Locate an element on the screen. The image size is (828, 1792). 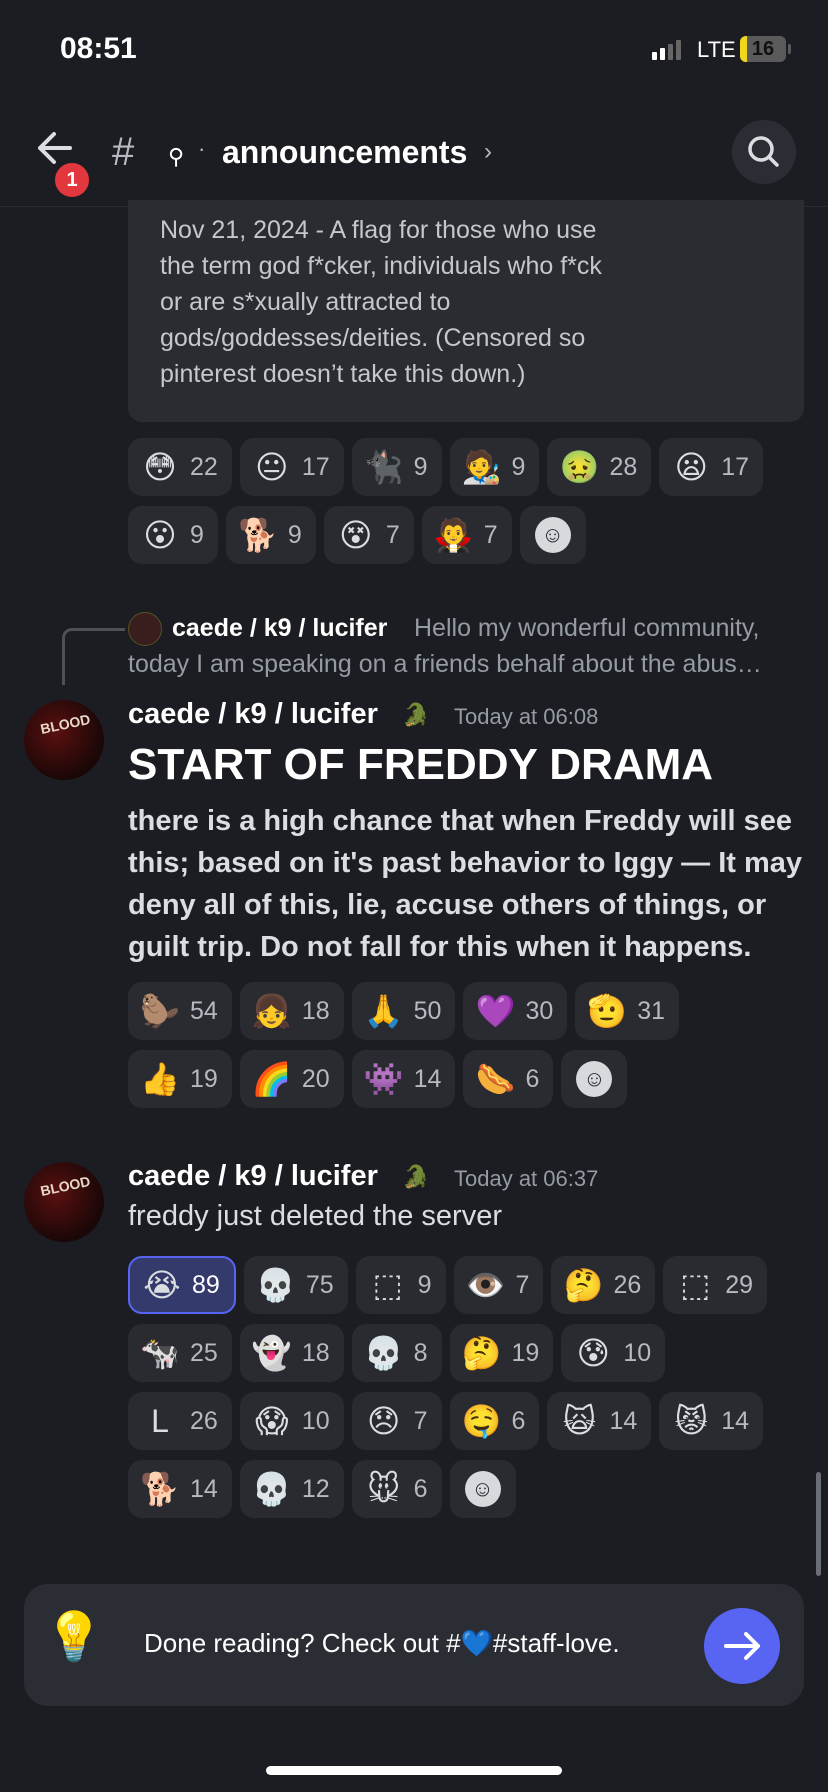
reaction-chip: 🙀 14 is located at coordinates (599, 1421).